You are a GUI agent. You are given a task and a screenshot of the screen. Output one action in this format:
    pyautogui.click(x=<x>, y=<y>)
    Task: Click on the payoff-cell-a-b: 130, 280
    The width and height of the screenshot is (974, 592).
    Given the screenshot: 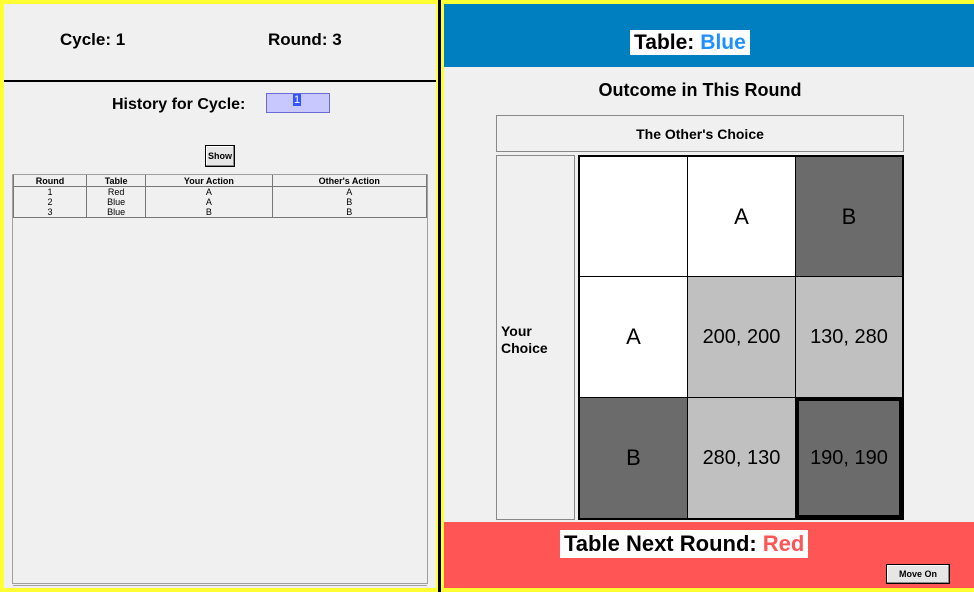 What is the action you would take?
    pyautogui.click(x=849, y=337)
    